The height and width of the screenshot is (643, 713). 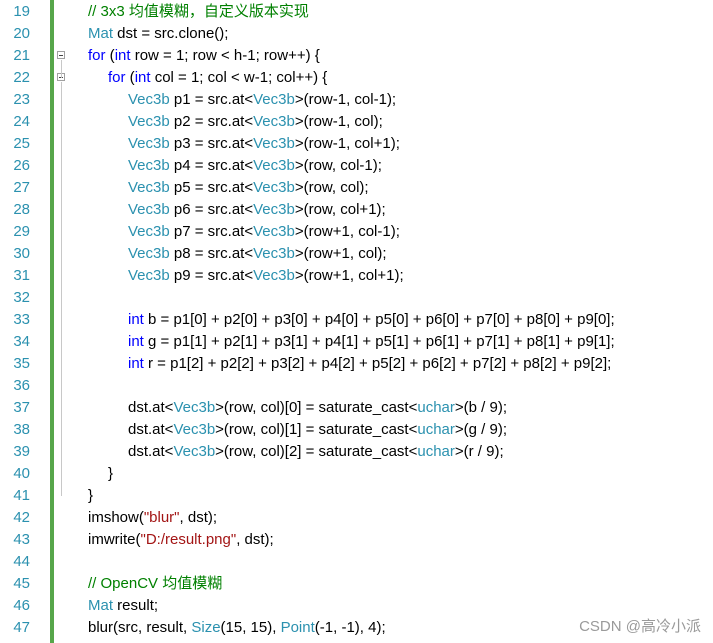 I want to click on line-number: 41, so click(x=21, y=495).